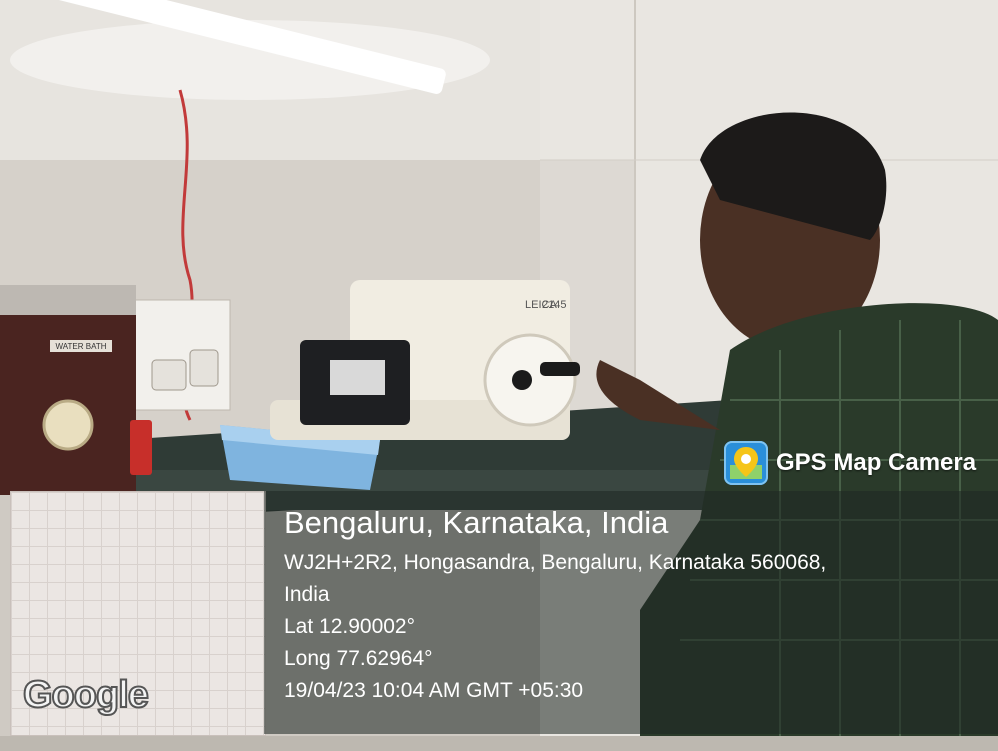 Image resolution: width=998 pixels, height=751 pixels. Describe the element at coordinates (876, 462) in the screenshot. I see `app-title: GPS Map Camera` at that location.